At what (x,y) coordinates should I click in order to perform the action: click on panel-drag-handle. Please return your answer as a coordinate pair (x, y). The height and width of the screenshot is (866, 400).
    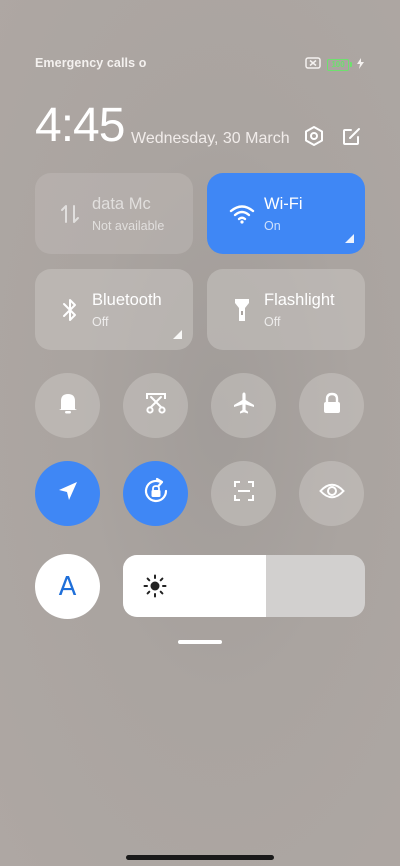
    Looking at the image, I should click on (200, 642).